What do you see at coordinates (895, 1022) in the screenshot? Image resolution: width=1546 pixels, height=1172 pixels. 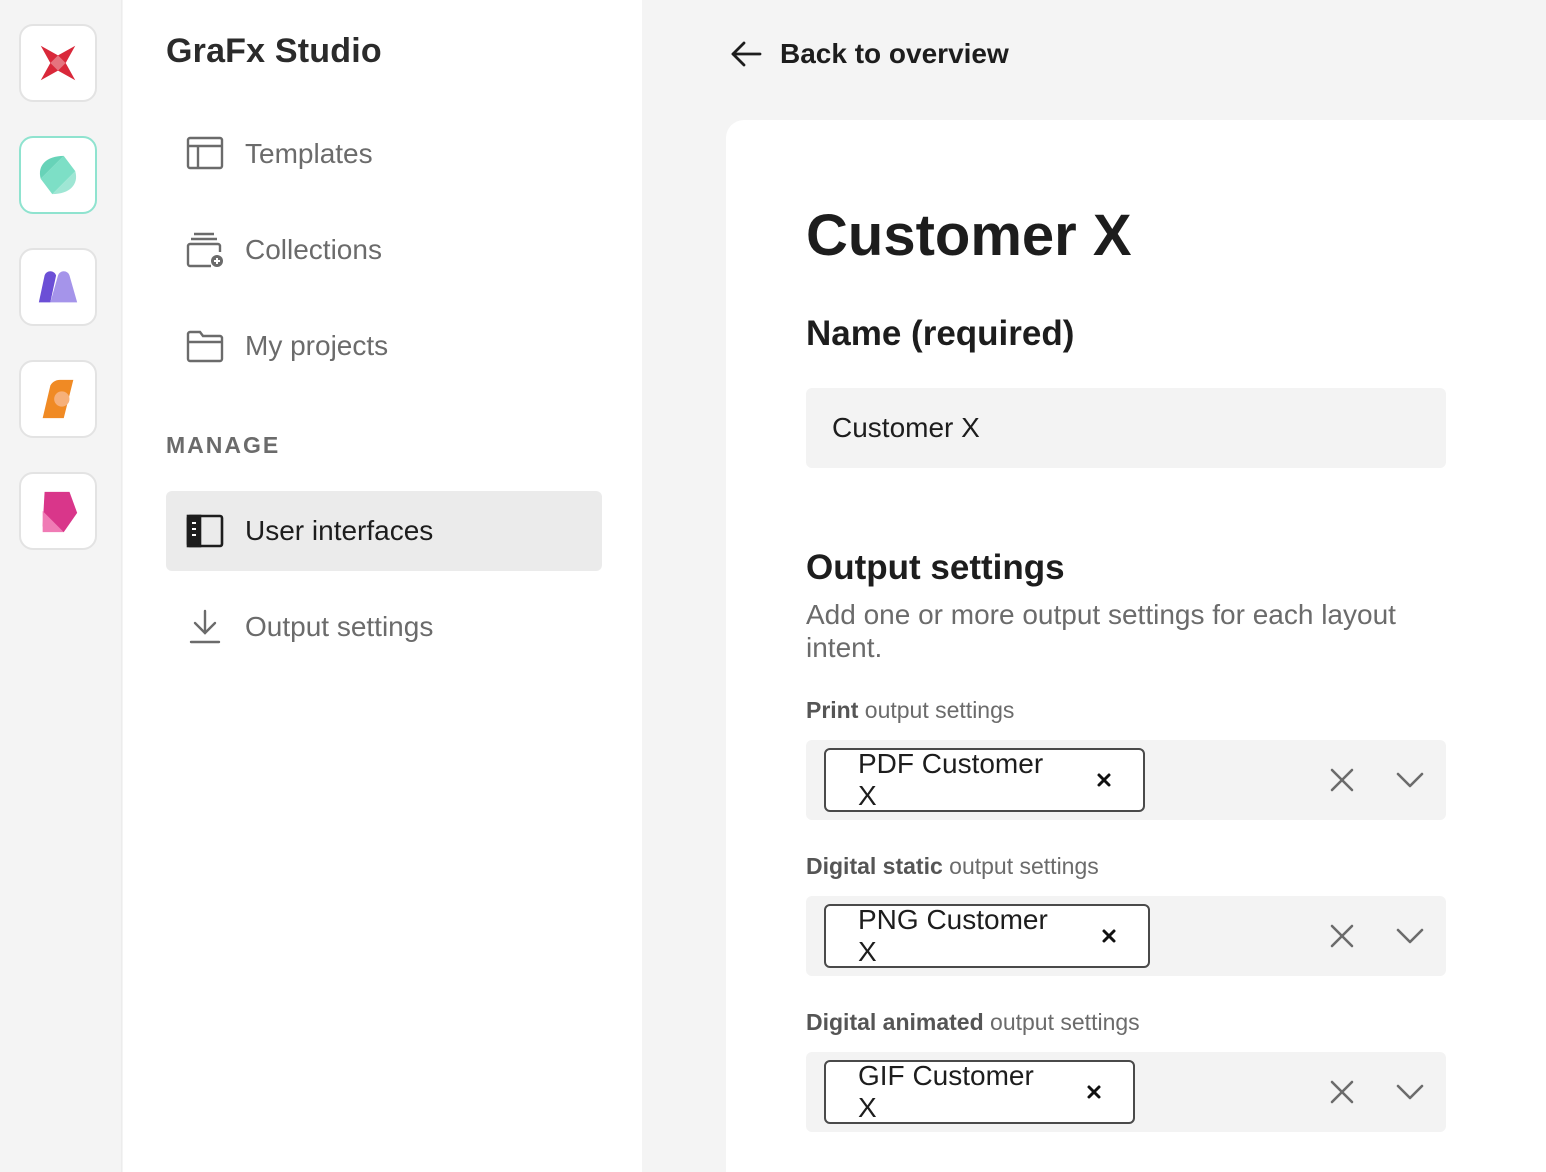 I see `label-bold: Digital animated` at bounding box center [895, 1022].